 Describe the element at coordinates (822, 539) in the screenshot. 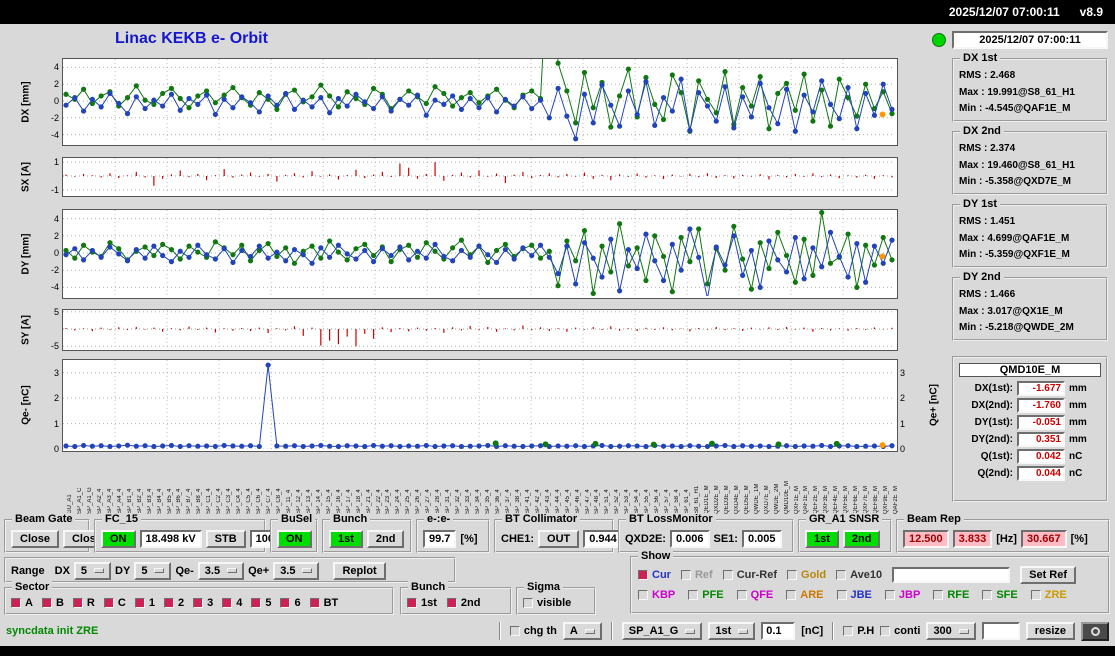

I see `snsr-1st-button: 1st` at that location.